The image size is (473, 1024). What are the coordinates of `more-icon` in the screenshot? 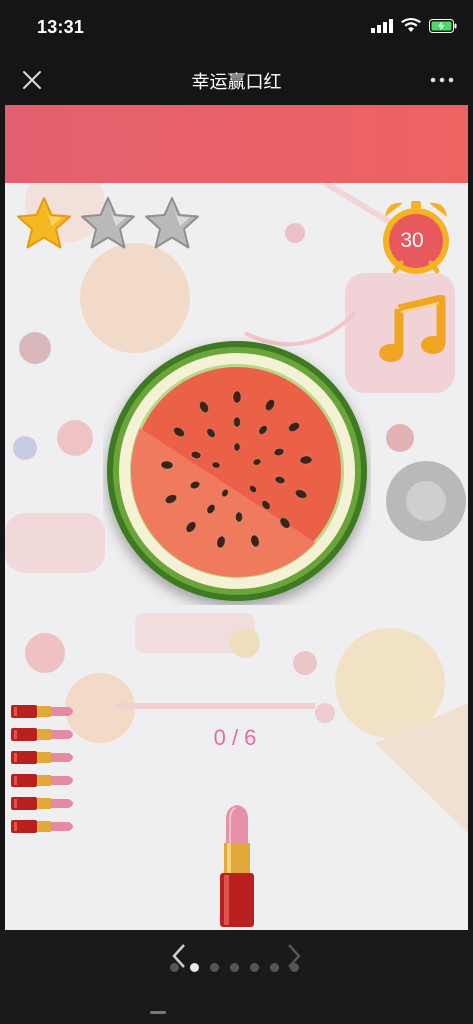 It's located at (442, 80).